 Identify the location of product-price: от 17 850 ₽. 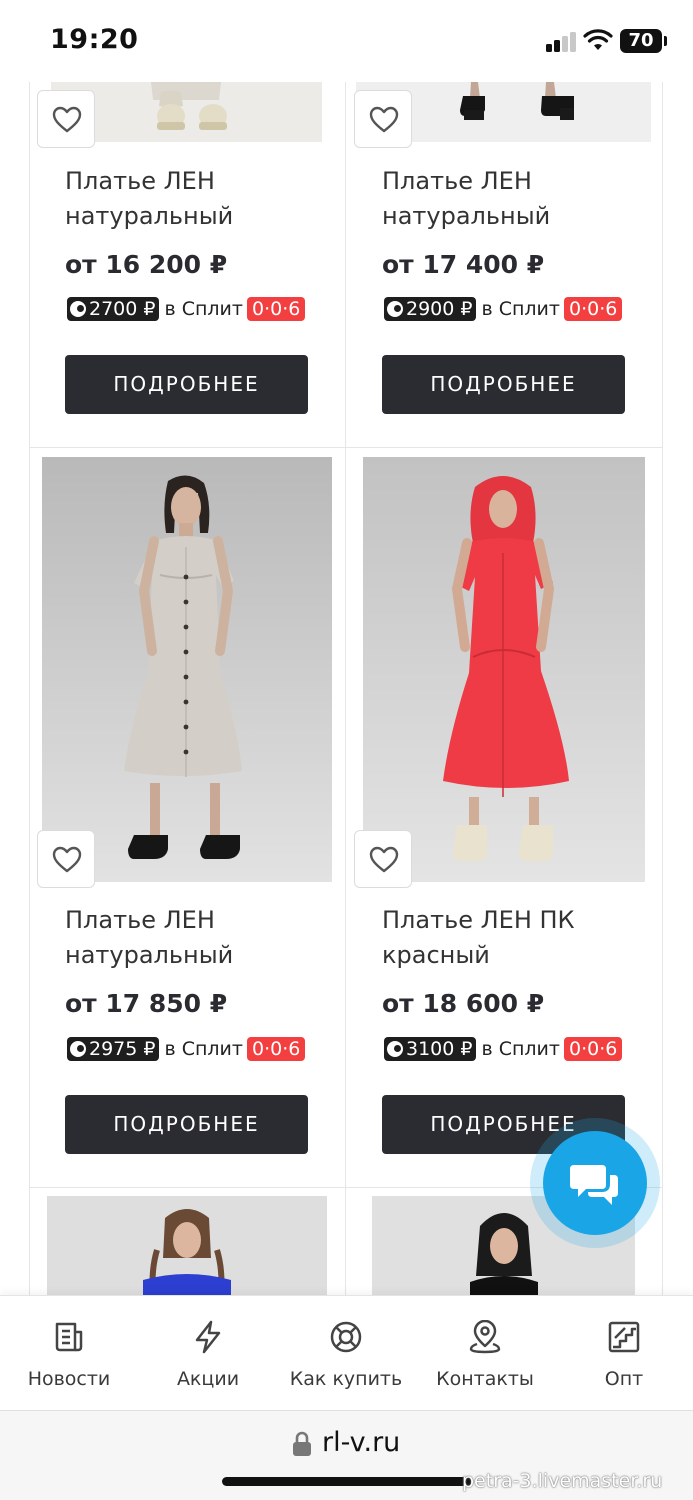
(146, 1003).